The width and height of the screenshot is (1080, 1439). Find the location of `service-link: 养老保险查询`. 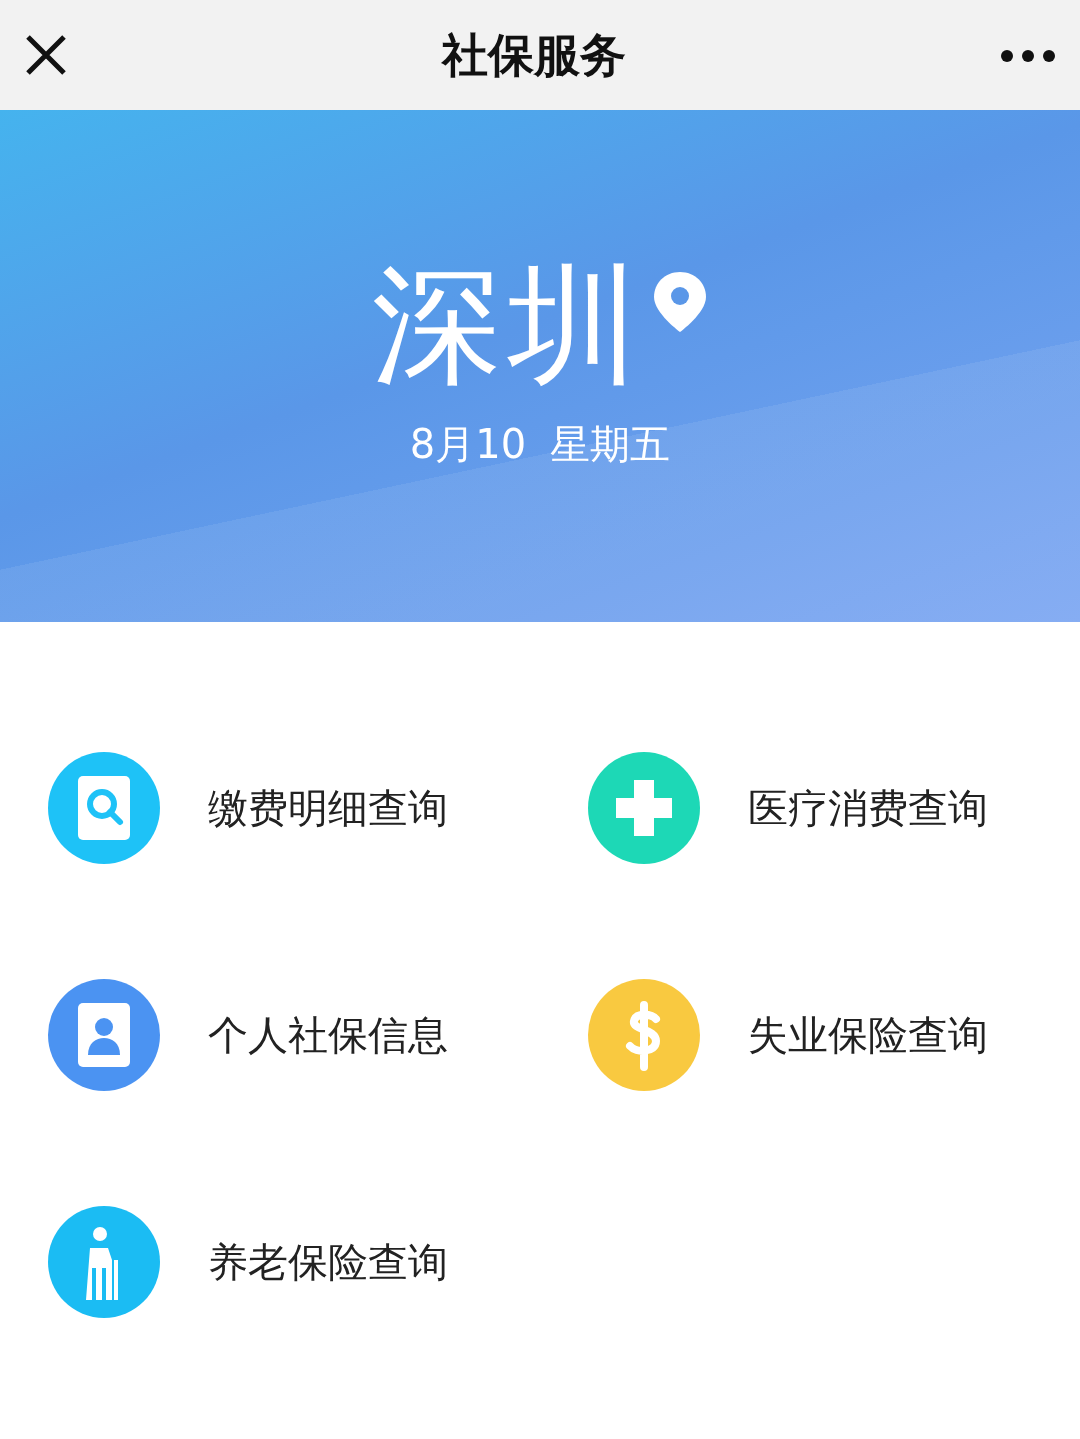

service-link: 养老保险查询 is located at coordinates (328, 1262).